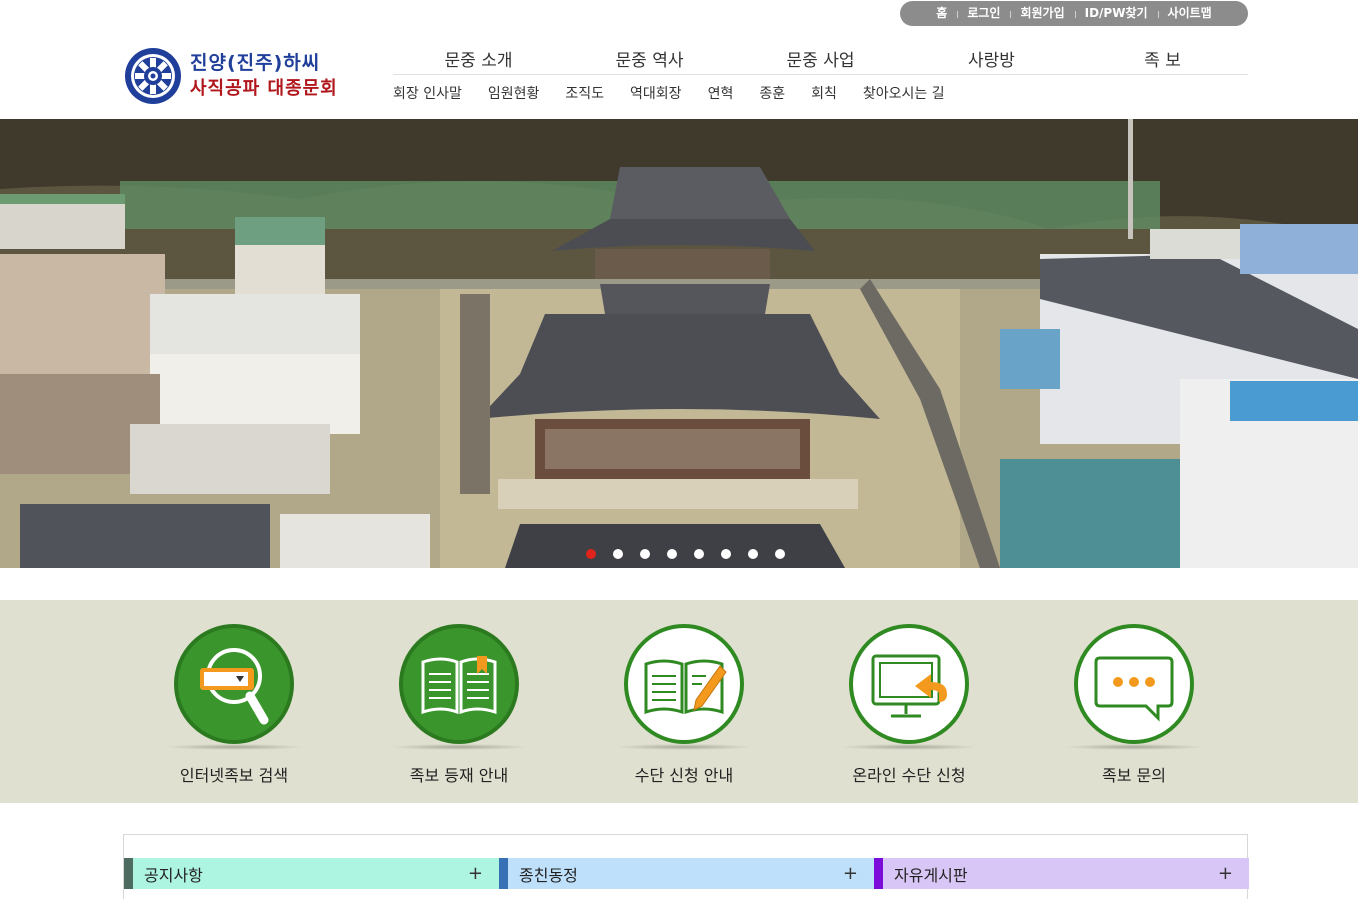 Image resolution: width=1358 pixels, height=899 pixels. I want to click on board-clan-news-header: 종친동정 +, so click(686, 873).